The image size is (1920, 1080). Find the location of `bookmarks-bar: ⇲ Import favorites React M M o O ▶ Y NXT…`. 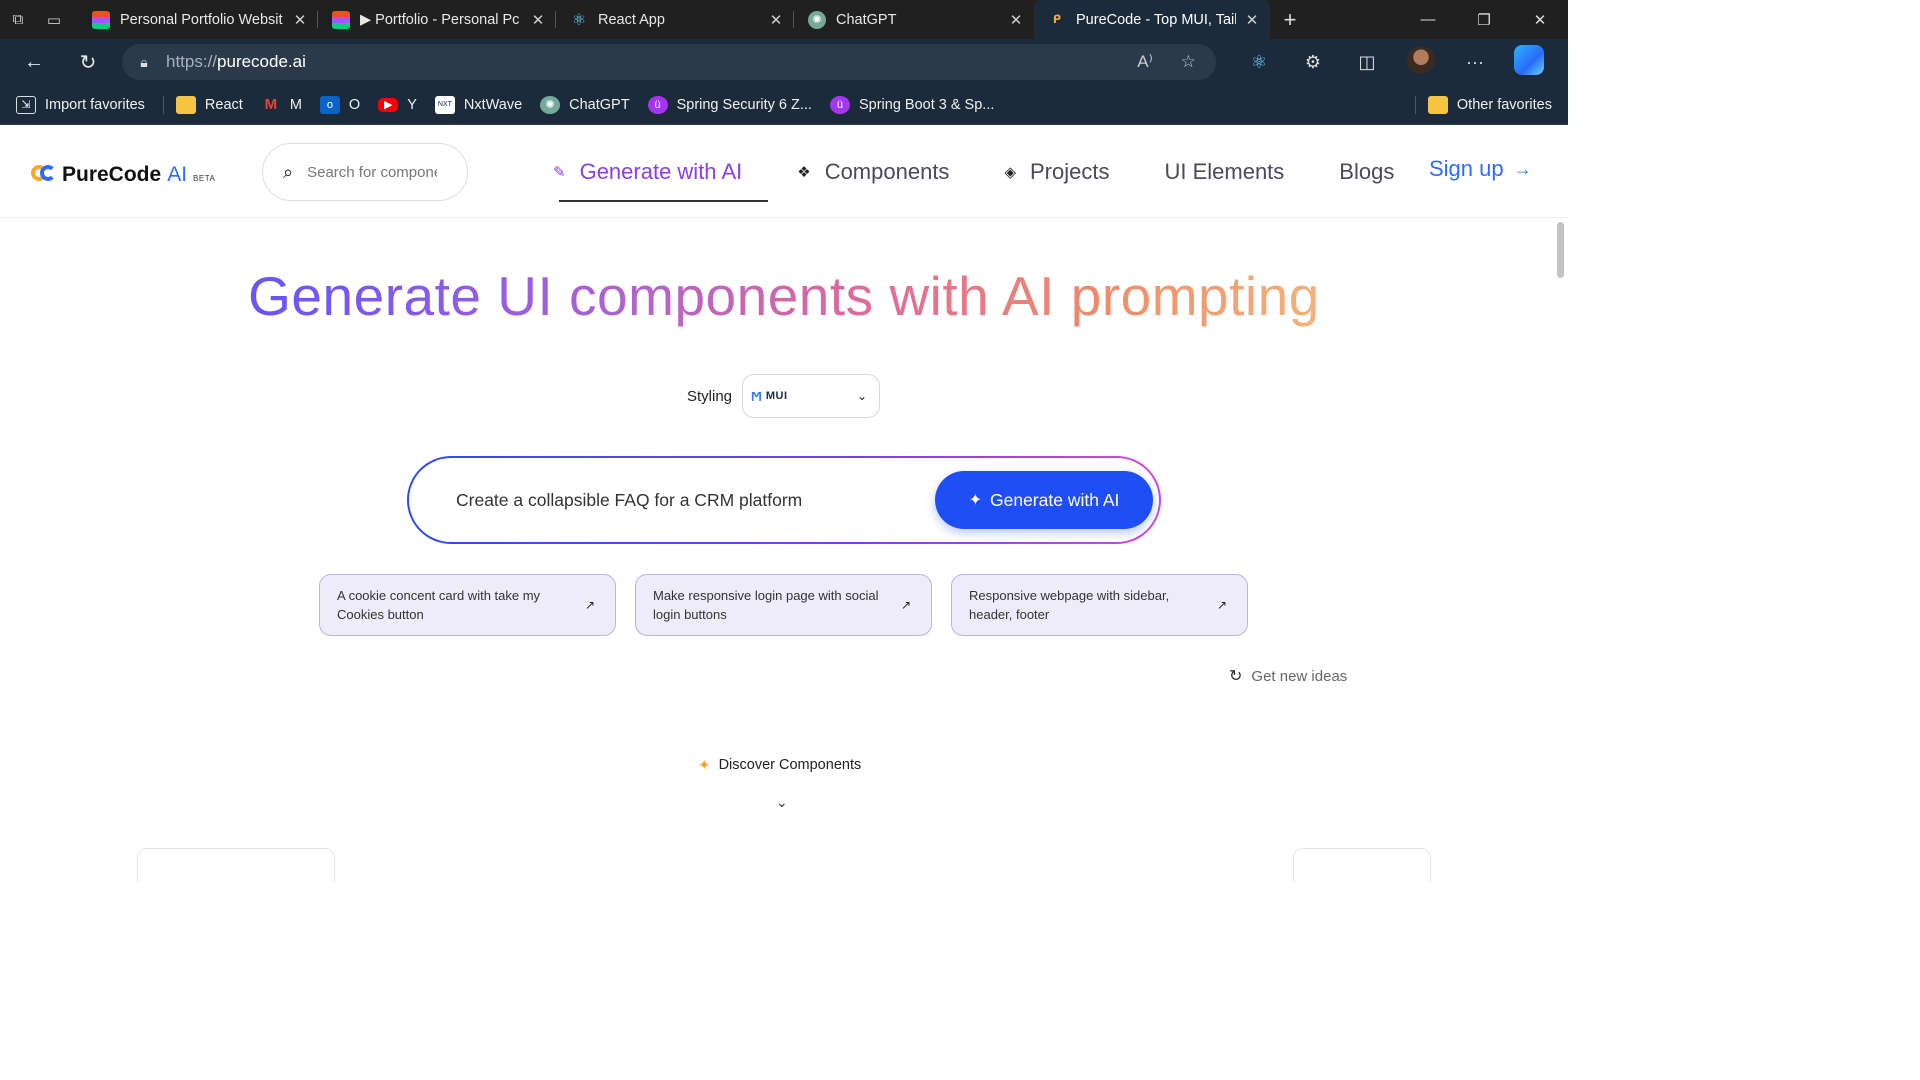

bookmarks-bar: ⇲ Import favorites React M M o O ▶ Y NXT… is located at coordinates (784, 105).